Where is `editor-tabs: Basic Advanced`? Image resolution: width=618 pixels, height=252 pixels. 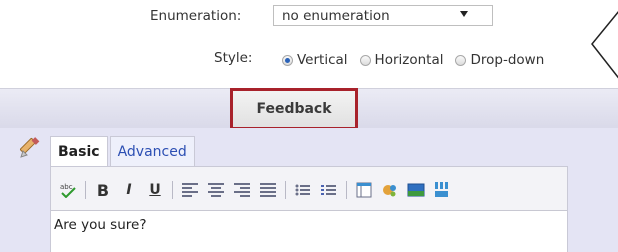
editor-tabs: Basic Advanced is located at coordinates (122, 151).